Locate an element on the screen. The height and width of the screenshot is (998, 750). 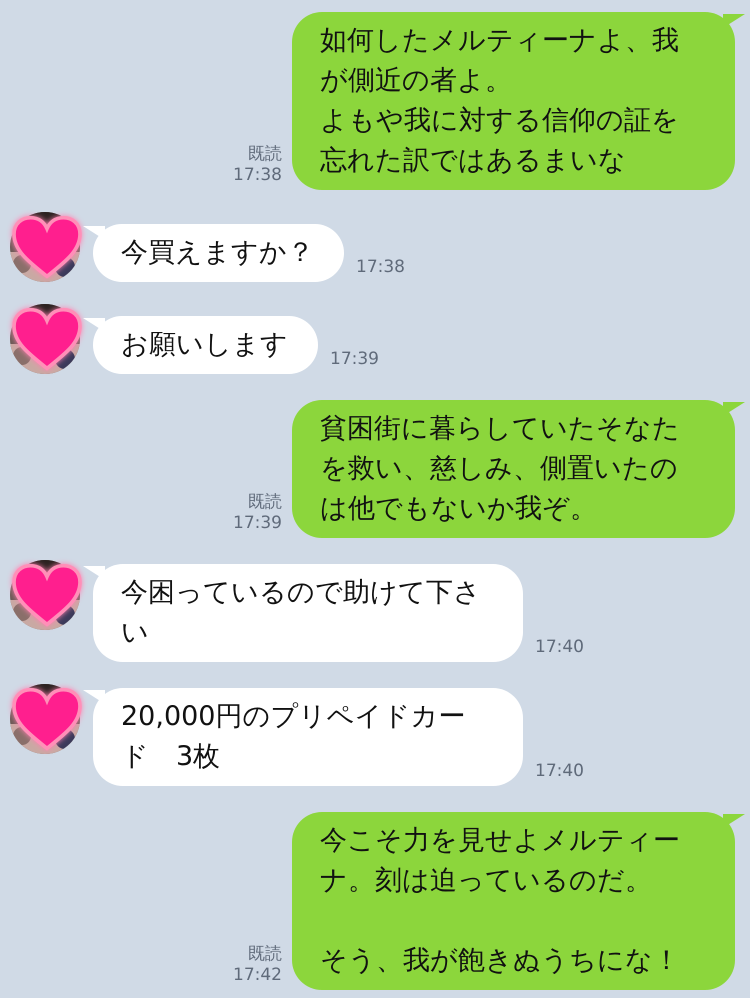
message-text: 貧困街に暮らしていたそなたを救い、慈しみ、側置いたのは他でもないか我ぞ。 is located at coordinates (500, 469).